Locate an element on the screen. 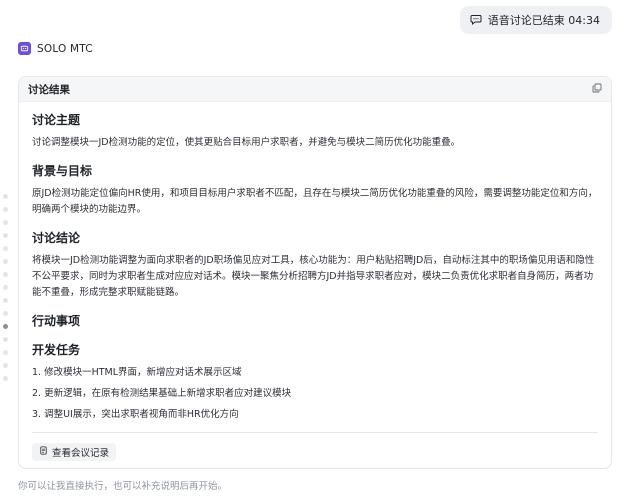  actions-heading: 行动事项 is located at coordinates (56, 321).